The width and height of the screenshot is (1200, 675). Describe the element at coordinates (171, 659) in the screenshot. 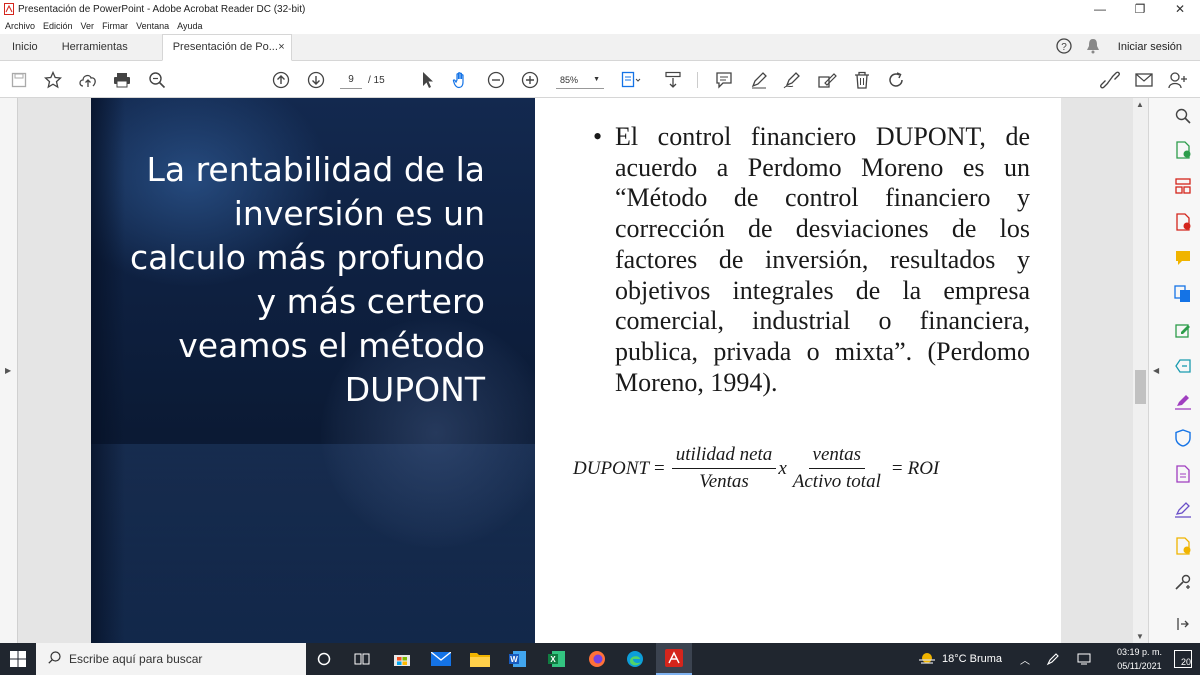

I see `taskbar-search-box: Escribe aquí para buscar` at that location.